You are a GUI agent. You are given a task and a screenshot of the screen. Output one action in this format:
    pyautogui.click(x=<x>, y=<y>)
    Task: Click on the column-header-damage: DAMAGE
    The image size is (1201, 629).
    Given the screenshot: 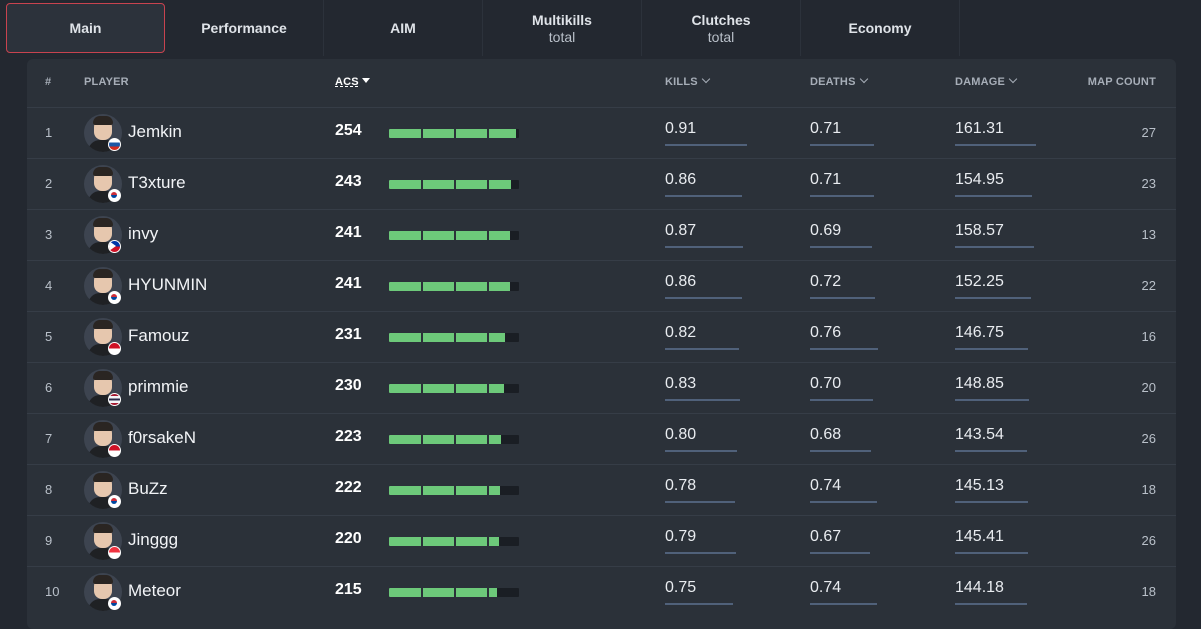 What is the action you would take?
    pyautogui.click(x=986, y=81)
    